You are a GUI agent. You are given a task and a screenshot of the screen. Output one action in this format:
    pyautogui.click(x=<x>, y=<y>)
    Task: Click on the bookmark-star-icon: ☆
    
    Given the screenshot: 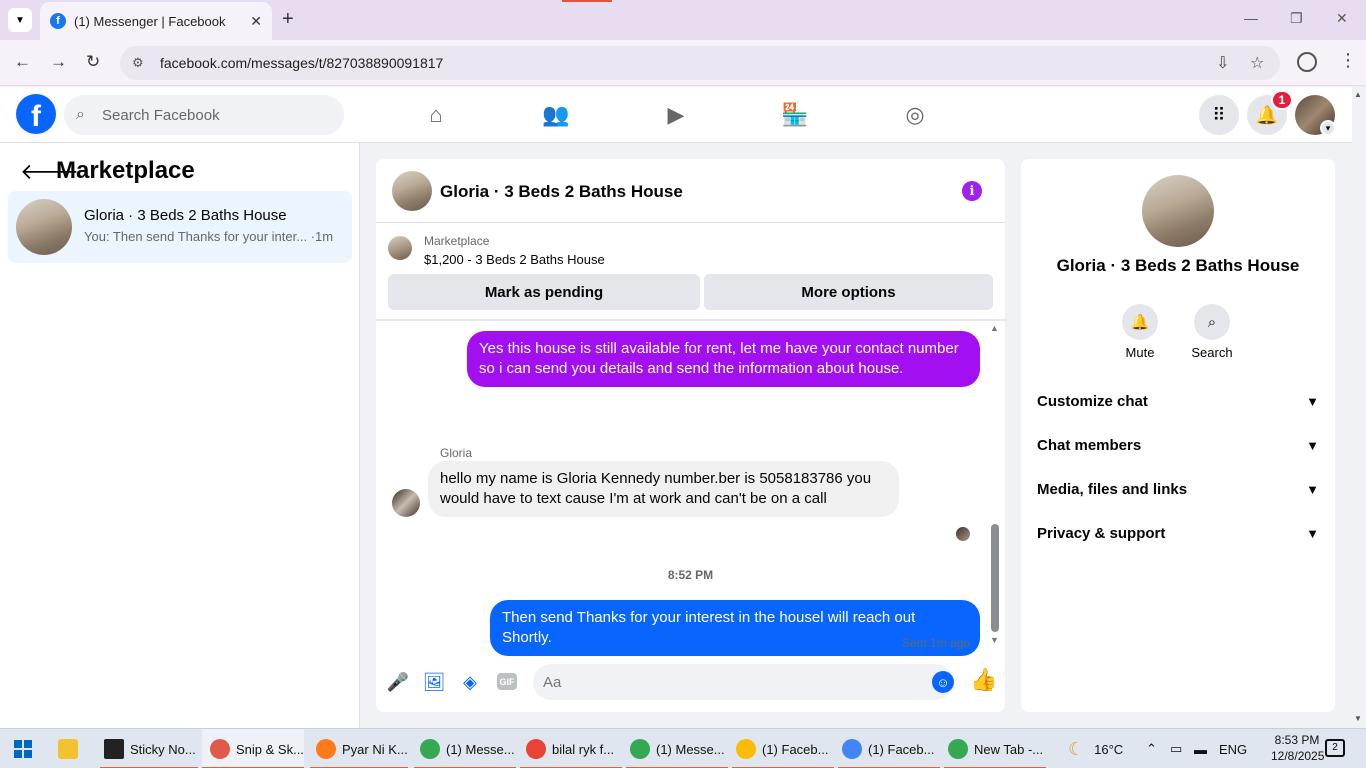 What is the action you would take?
    pyautogui.click(x=1257, y=63)
    